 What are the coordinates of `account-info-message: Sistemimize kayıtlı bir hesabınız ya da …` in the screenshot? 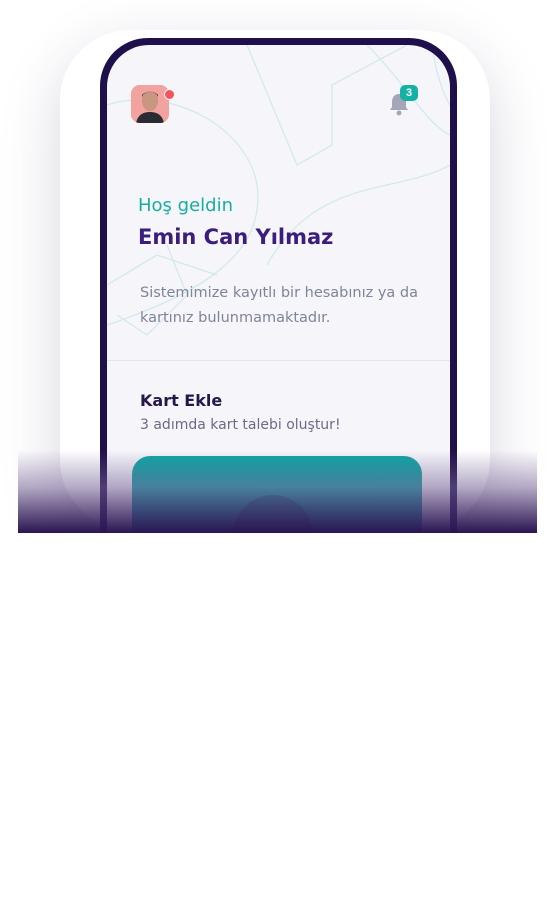 It's located at (279, 305).